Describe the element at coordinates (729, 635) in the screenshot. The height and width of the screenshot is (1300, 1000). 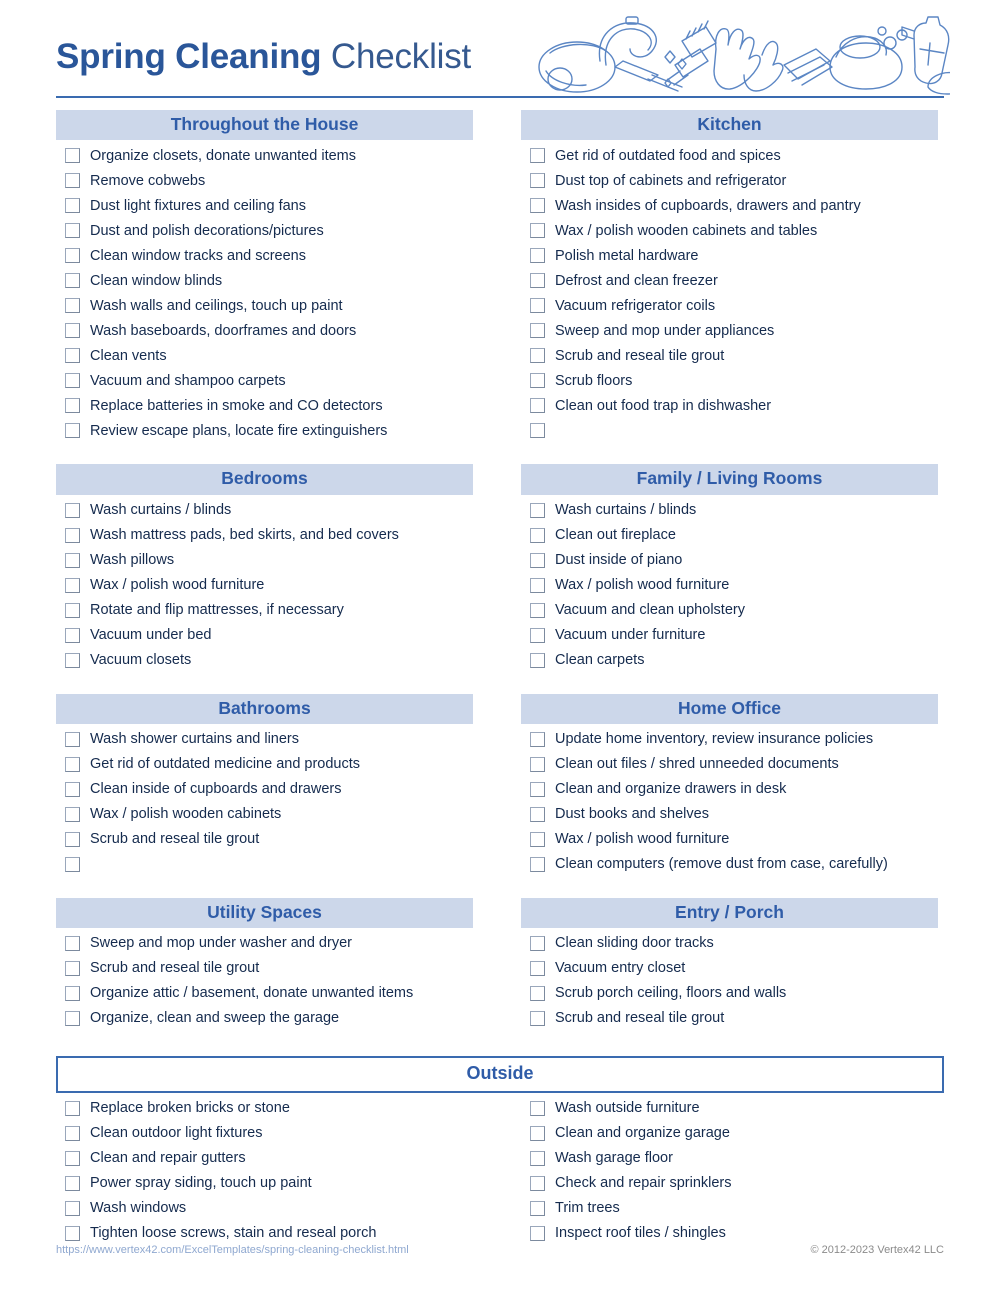
I see `checklist-item: Vacuum under furniture` at that location.